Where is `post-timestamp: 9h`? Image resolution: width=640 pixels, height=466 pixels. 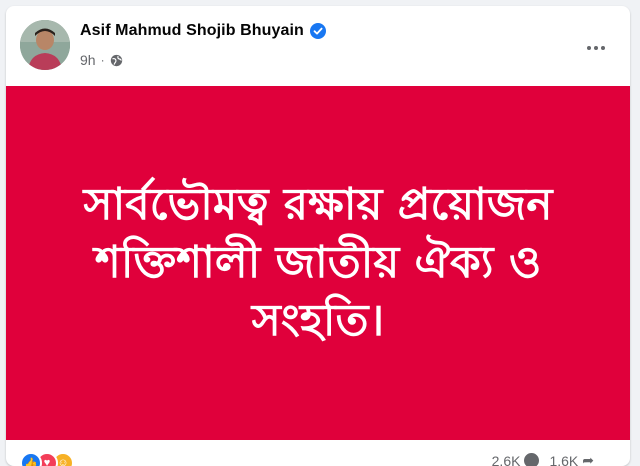
post-timestamp: 9h is located at coordinates (88, 60).